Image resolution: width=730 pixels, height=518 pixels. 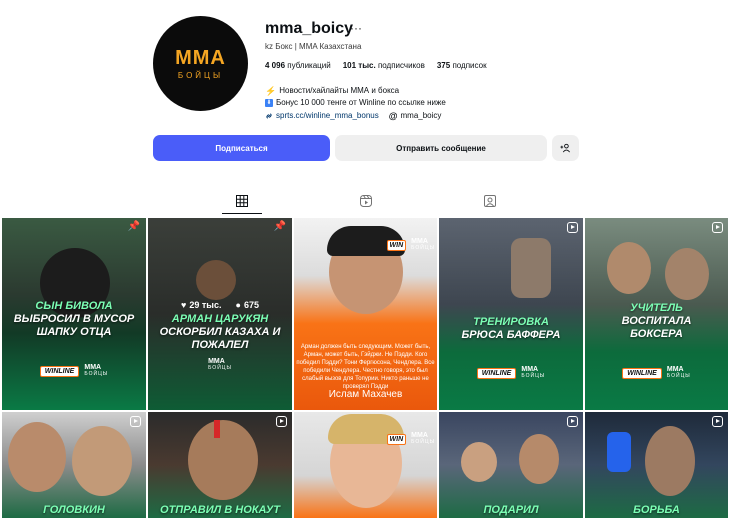 I want to click on profile-tabs, so click(x=365, y=201).